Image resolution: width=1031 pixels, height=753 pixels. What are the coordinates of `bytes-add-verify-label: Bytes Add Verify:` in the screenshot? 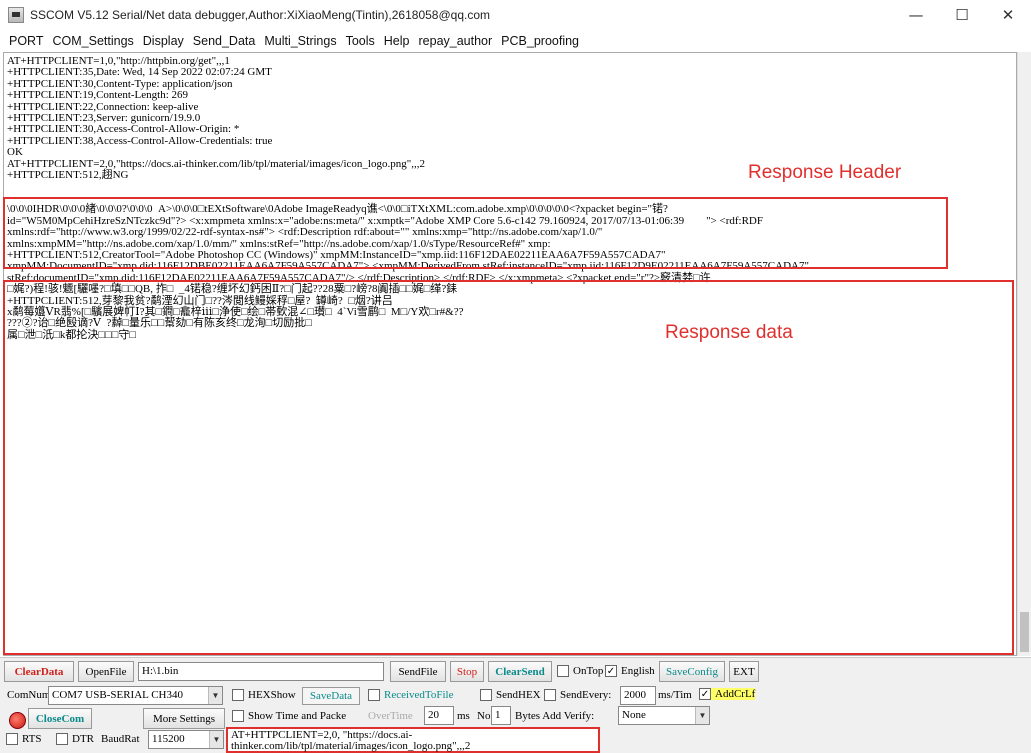 It's located at (555, 716).